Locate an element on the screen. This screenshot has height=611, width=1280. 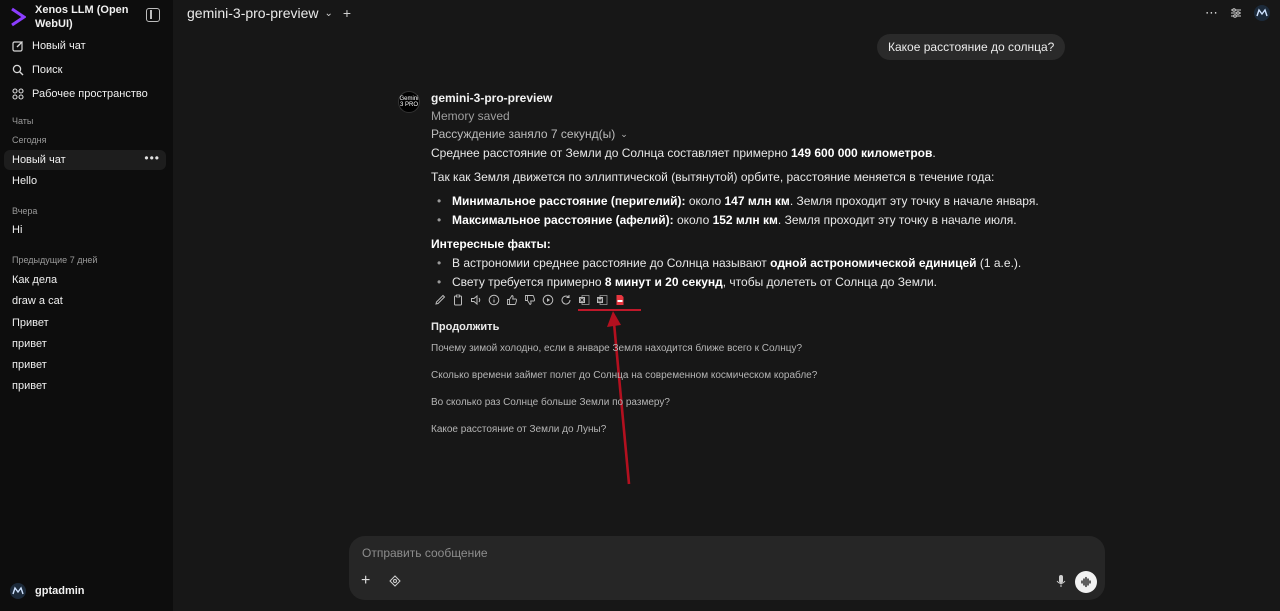
reasoning-toggle: Рассуждение заняло 7 секунд(ы) ⌄ is located at coordinates (529, 134).